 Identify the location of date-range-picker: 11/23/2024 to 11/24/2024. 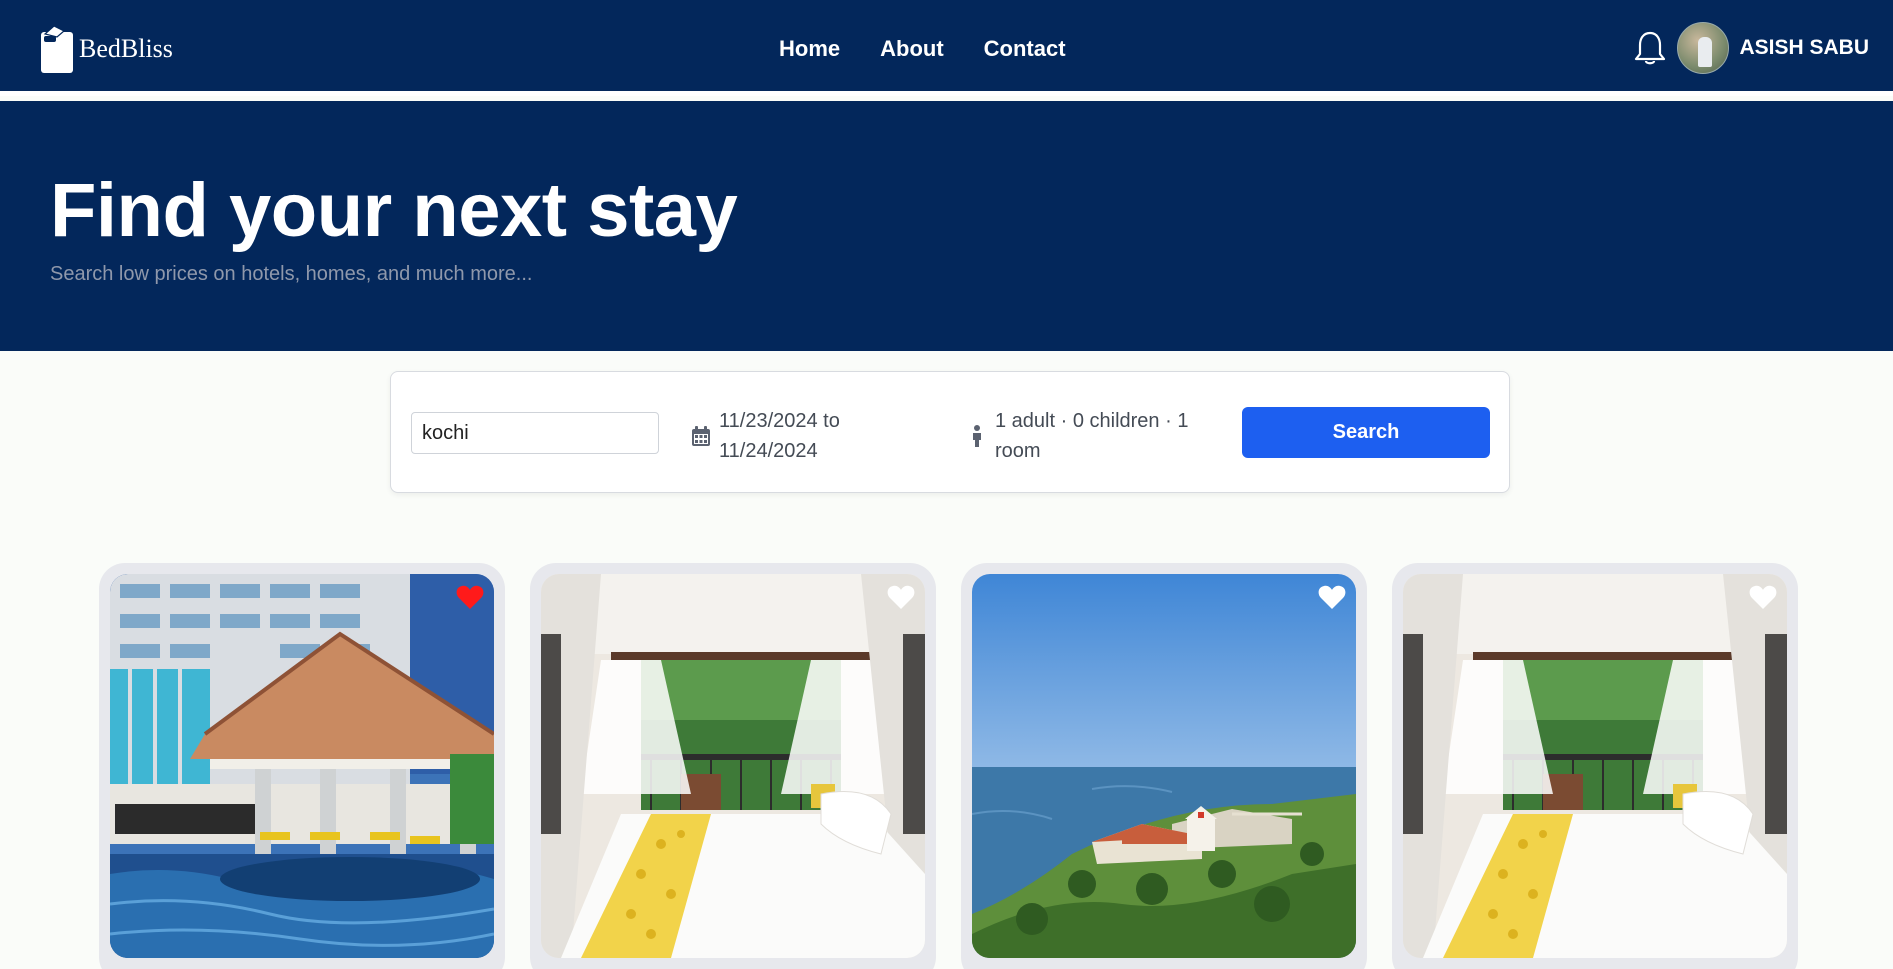
(780, 436).